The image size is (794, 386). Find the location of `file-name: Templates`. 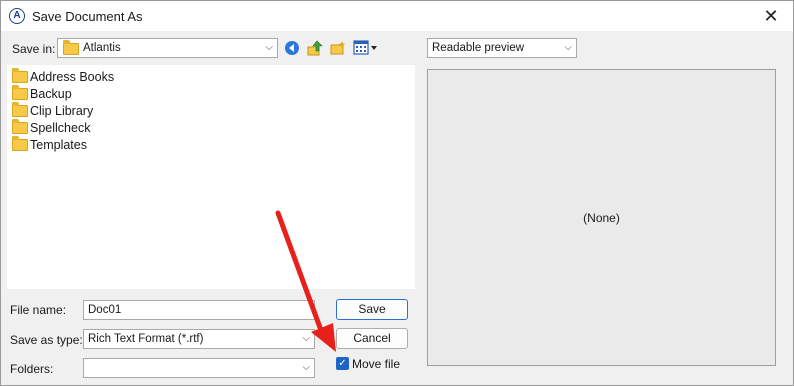

file-name: Templates is located at coordinates (58, 145).